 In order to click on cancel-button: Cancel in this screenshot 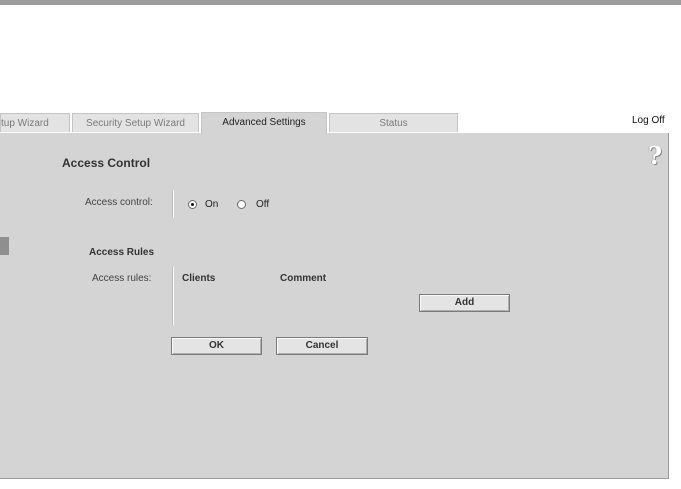, I will do `click(322, 346)`.